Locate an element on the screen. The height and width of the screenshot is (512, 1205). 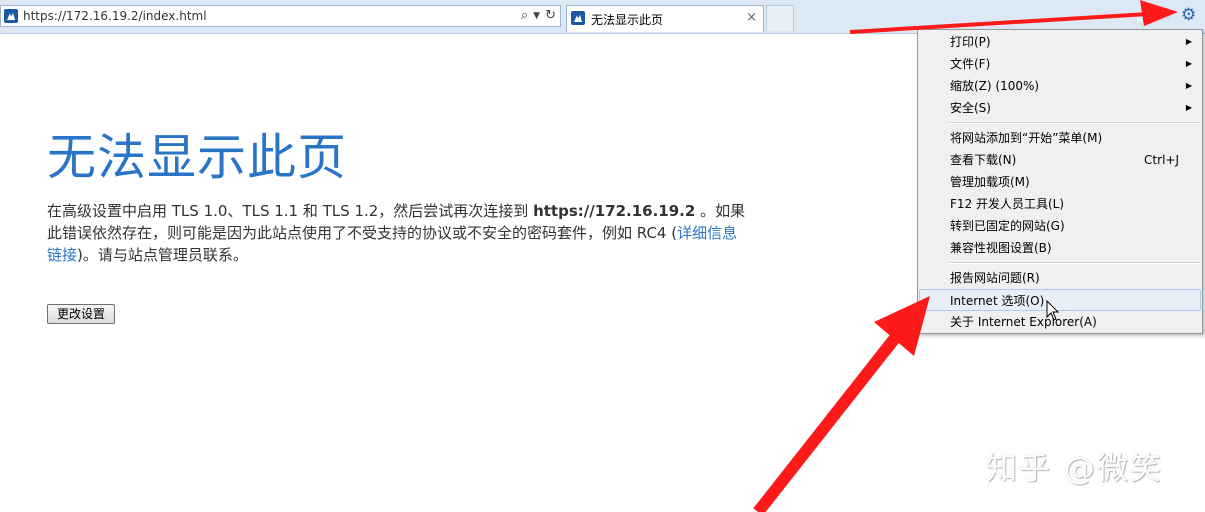
watermark-text: 知乎 @微笑 is located at coordinates (1074, 469).